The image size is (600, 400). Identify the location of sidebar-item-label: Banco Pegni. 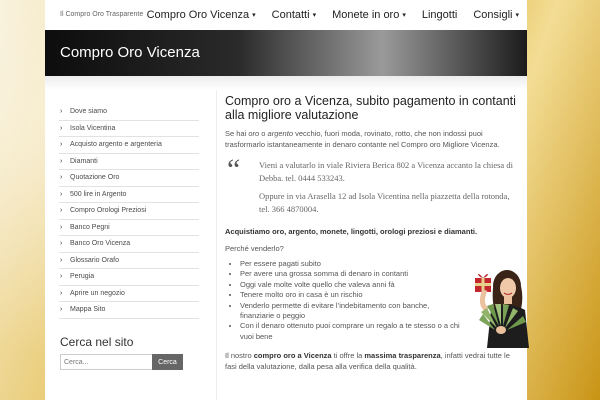
(90, 227).